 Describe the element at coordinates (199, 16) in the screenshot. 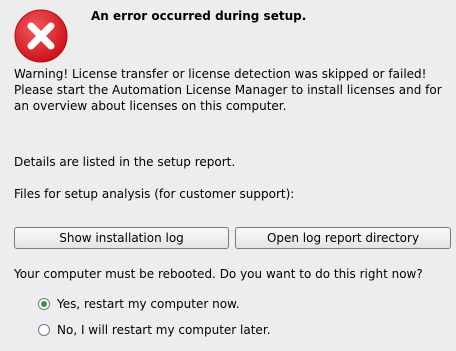

I see `error-headline: An error occurred during setup.` at that location.